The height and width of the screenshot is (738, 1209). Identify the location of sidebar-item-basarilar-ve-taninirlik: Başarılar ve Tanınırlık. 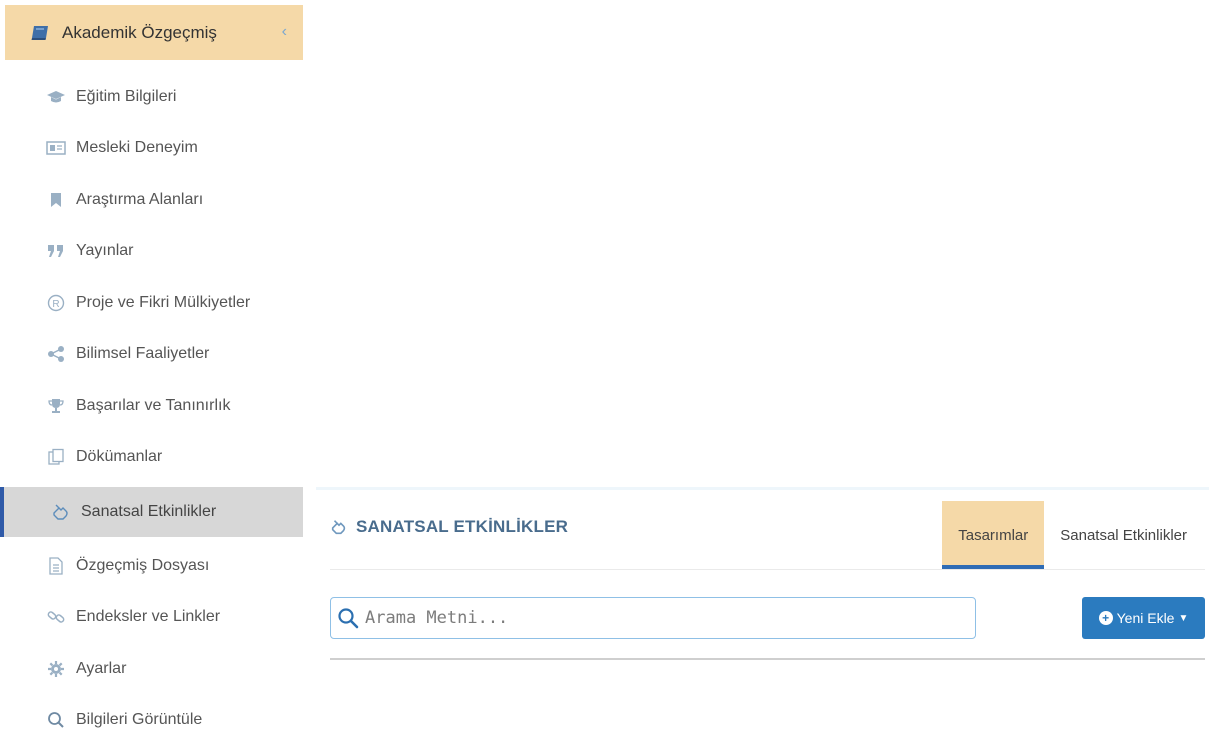
(151, 406).